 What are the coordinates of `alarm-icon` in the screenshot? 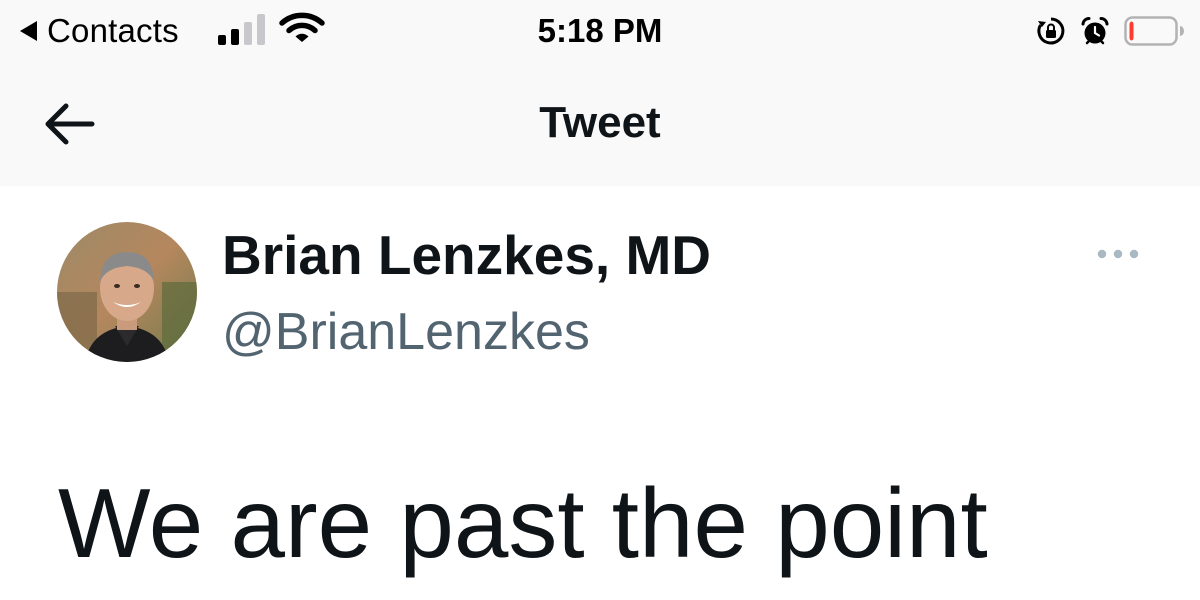 It's located at (1095, 30).